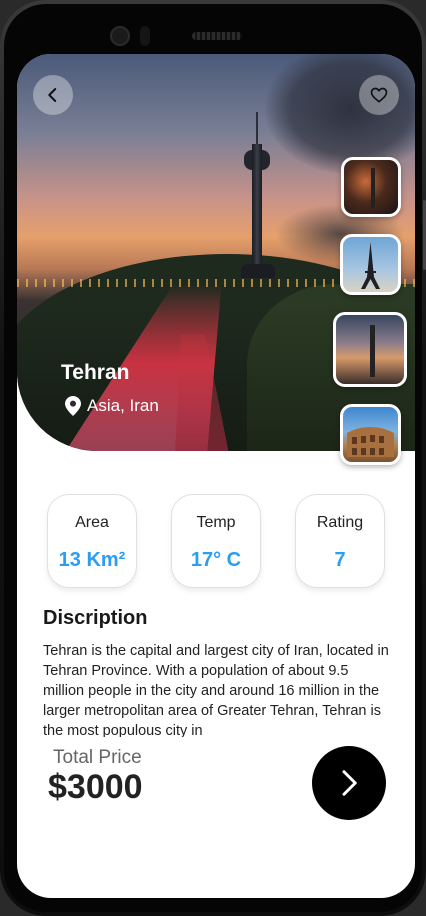  Describe the element at coordinates (145, 36) in the screenshot. I see `sensor` at that location.